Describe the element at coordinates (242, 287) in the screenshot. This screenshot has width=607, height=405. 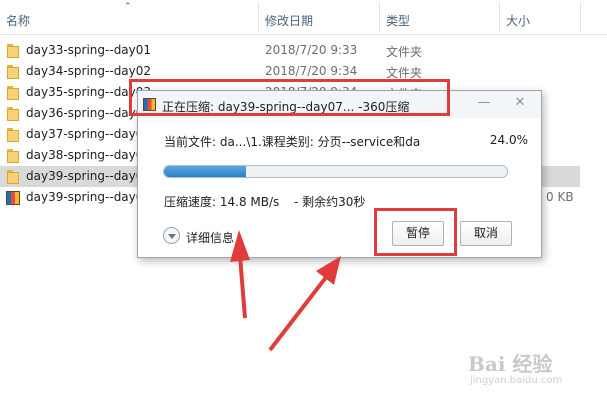
I see `arrow-line-left` at that location.